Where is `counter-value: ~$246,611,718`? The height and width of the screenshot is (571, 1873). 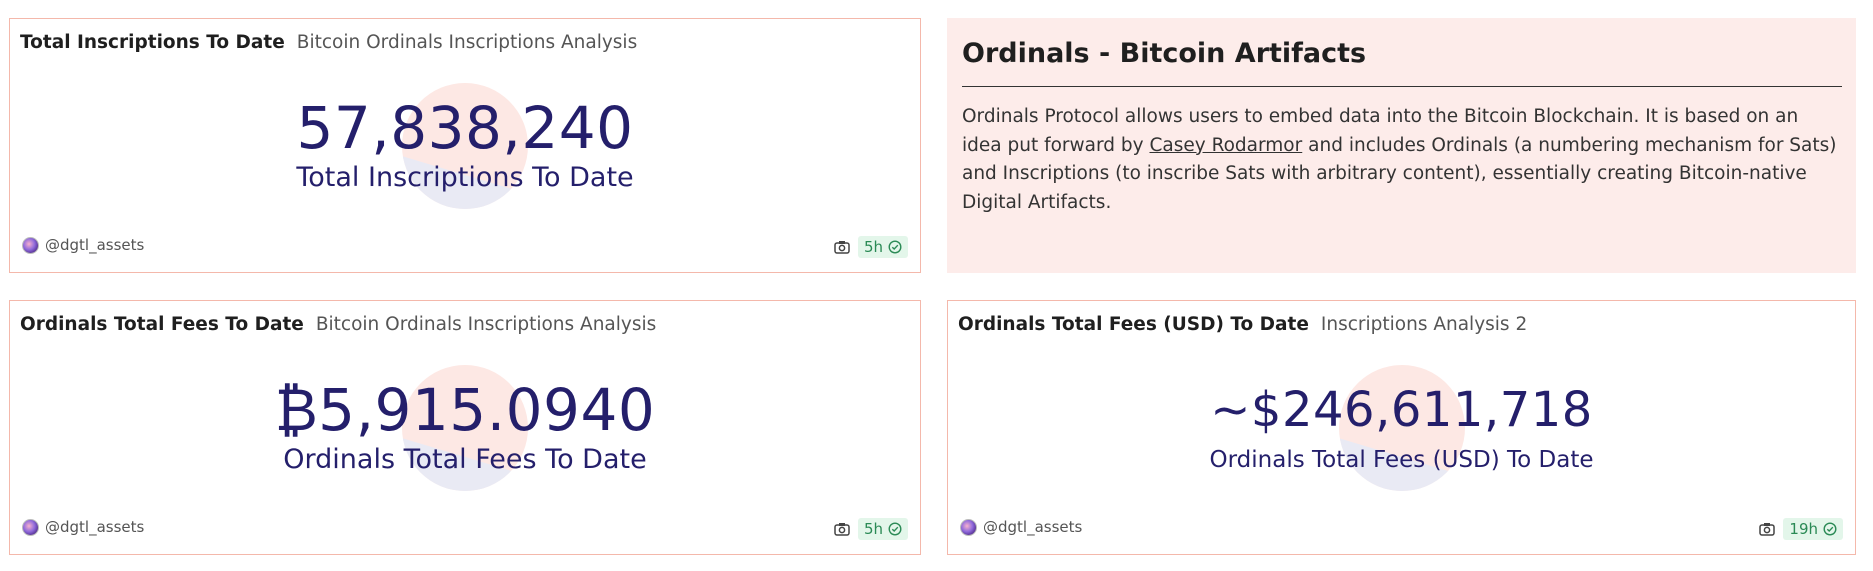 counter-value: ~$246,611,718 is located at coordinates (1401, 410).